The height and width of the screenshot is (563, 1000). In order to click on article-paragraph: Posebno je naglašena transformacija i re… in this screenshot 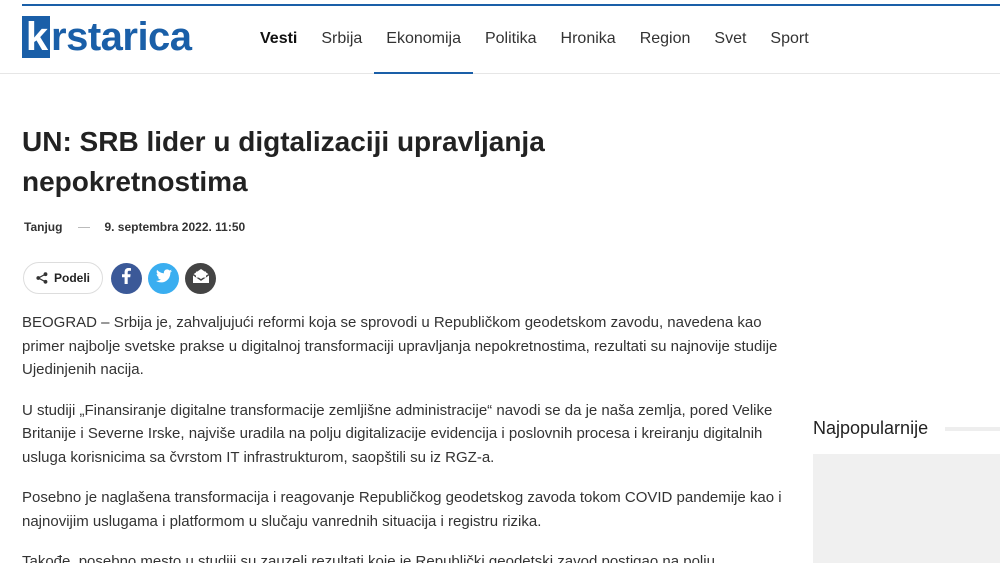, I will do `click(402, 509)`.